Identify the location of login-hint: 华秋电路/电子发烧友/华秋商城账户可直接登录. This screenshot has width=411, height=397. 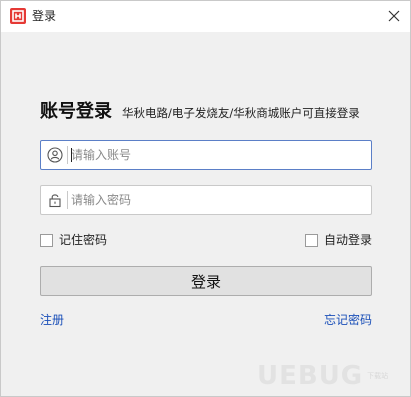
(241, 113).